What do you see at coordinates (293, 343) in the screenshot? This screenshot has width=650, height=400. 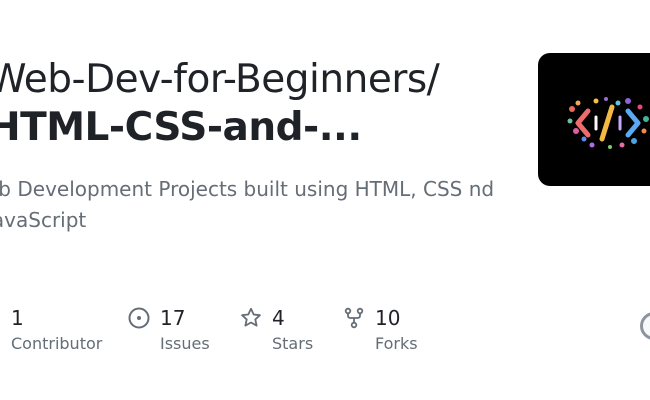 I see `stars-label: Stars` at bounding box center [293, 343].